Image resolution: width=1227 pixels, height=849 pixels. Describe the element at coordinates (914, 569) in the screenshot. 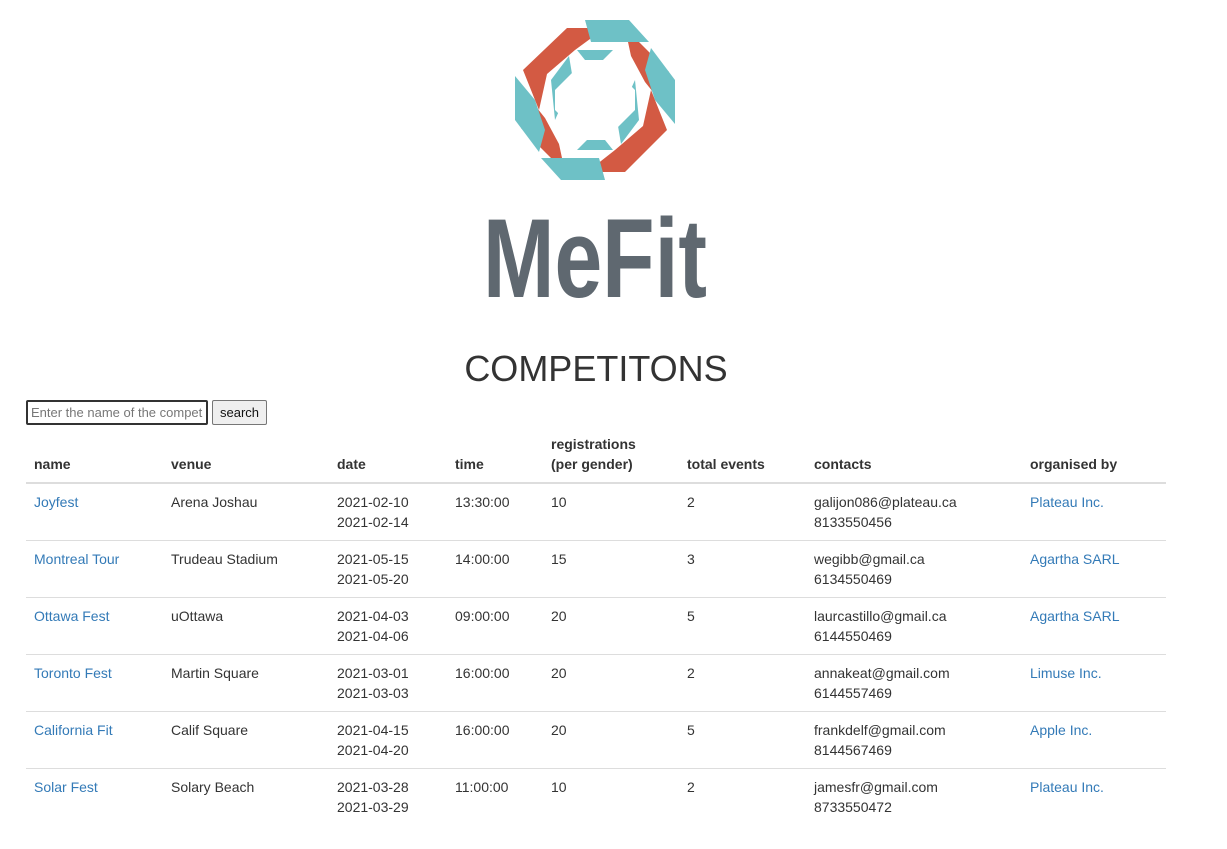

I see `cell-contacts: wegibb@gmail.ca 6134550469` at that location.